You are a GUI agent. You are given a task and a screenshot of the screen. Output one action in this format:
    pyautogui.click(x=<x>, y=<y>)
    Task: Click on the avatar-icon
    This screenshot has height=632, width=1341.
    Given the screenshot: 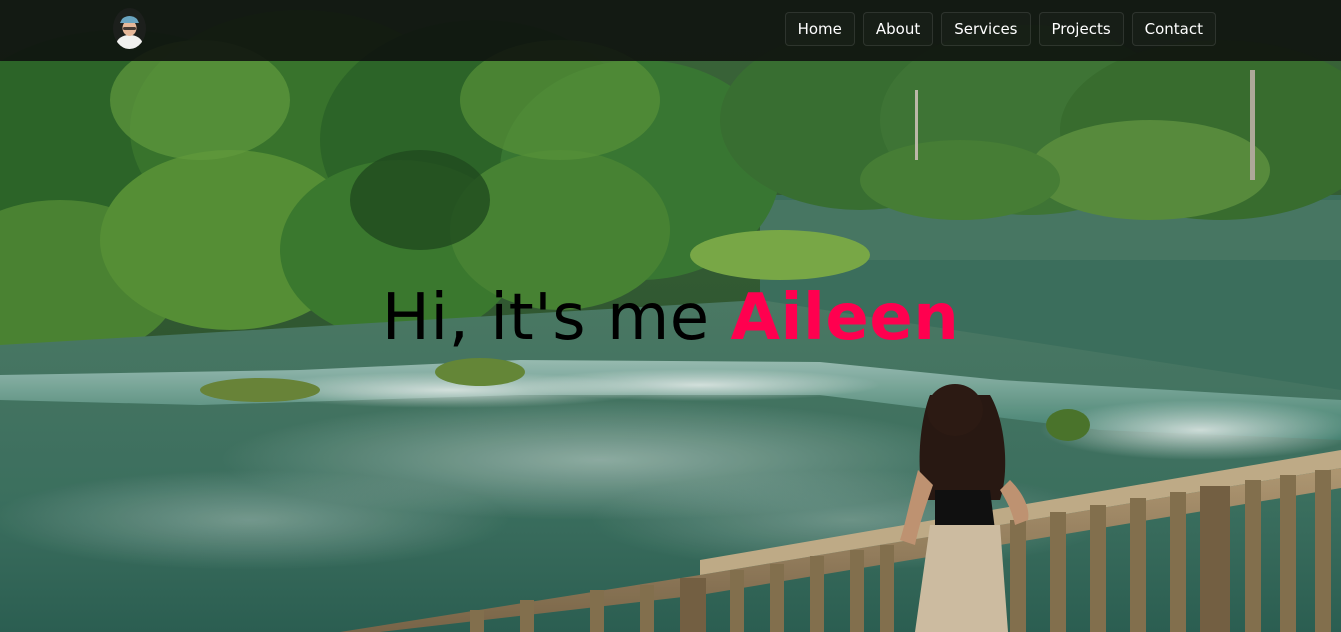 What is the action you would take?
    pyautogui.click(x=129, y=28)
    